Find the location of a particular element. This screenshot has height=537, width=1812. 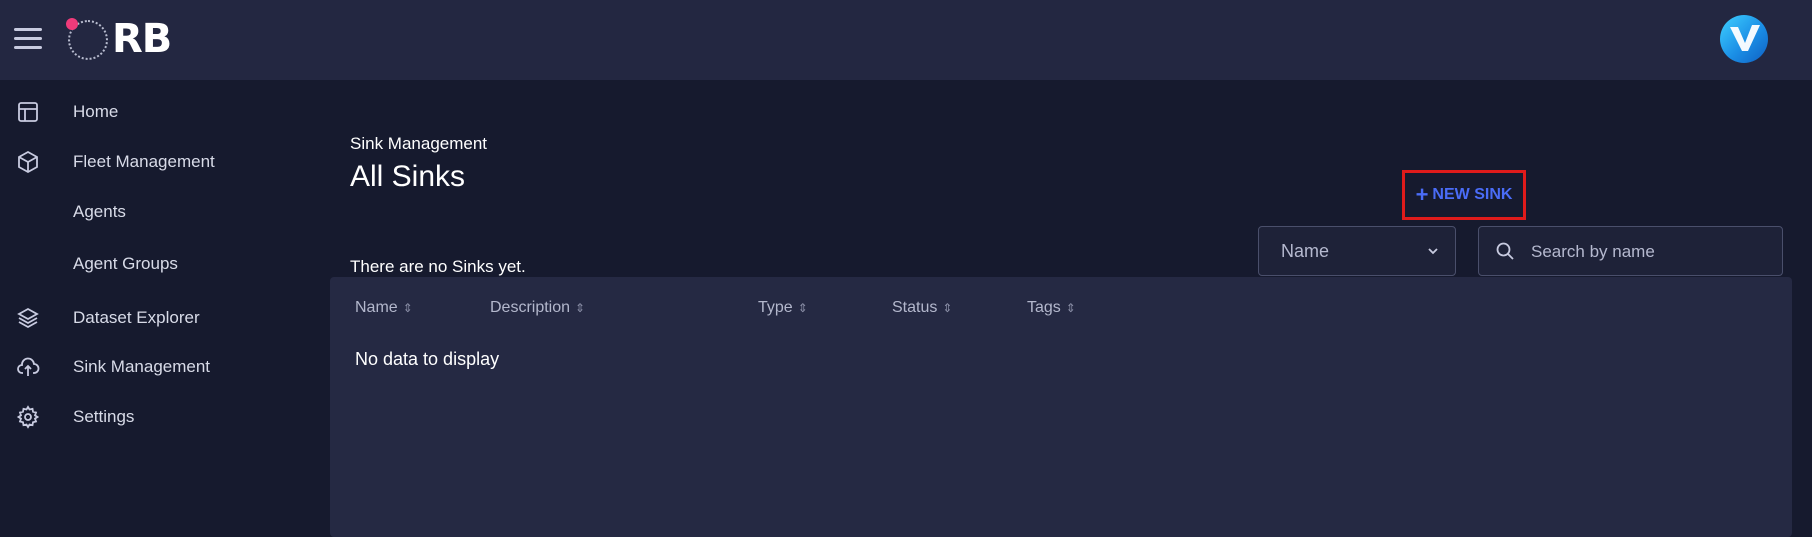

sidebar-item-label: Agents is located at coordinates (99, 211).